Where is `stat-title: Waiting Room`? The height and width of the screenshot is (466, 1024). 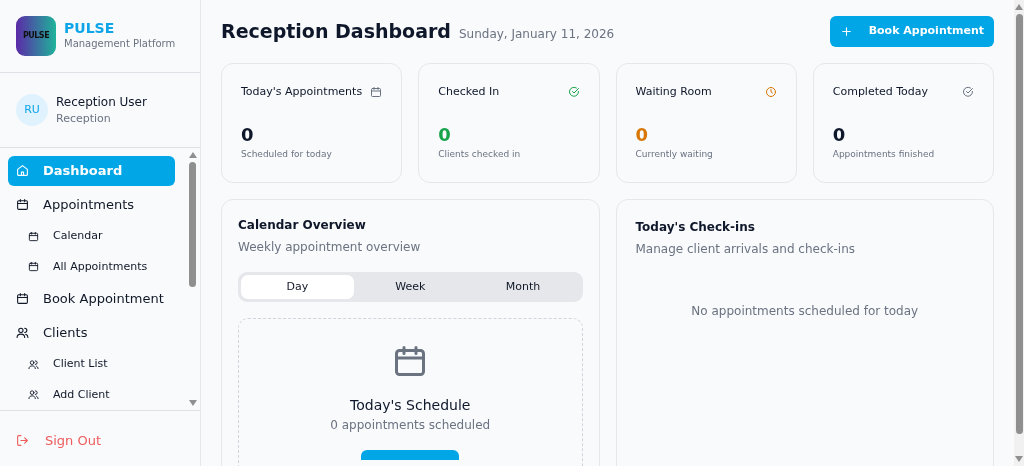
stat-title: Waiting Room is located at coordinates (673, 91).